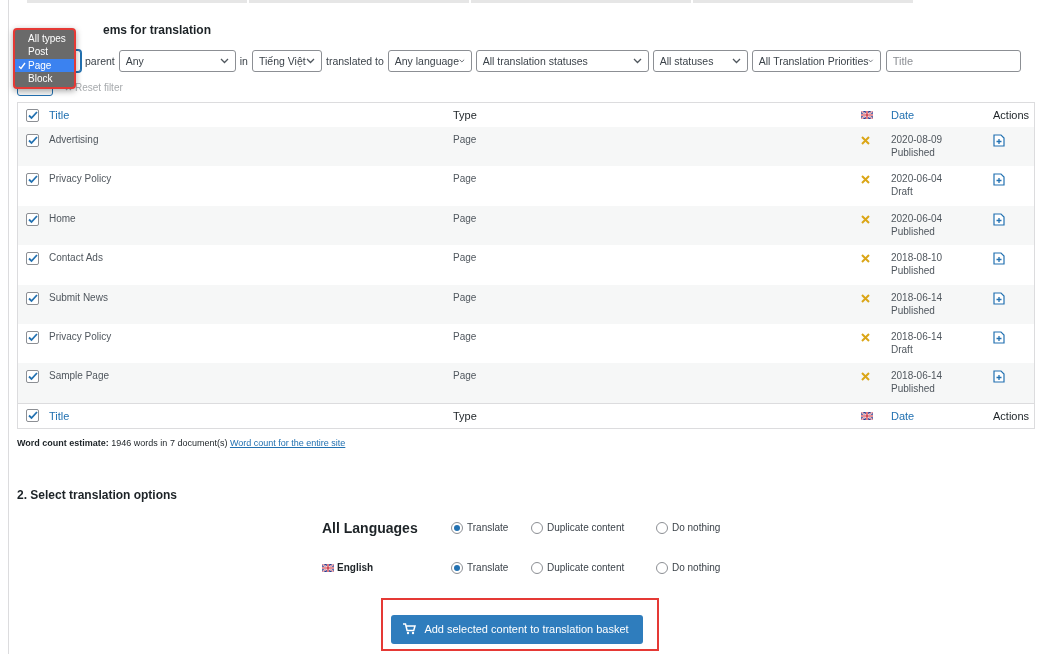 The width and height of the screenshot is (1048, 654). What do you see at coordinates (917, 258) in the screenshot?
I see `date-cell-text: 2018-08-10` at bounding box center [917, 258].